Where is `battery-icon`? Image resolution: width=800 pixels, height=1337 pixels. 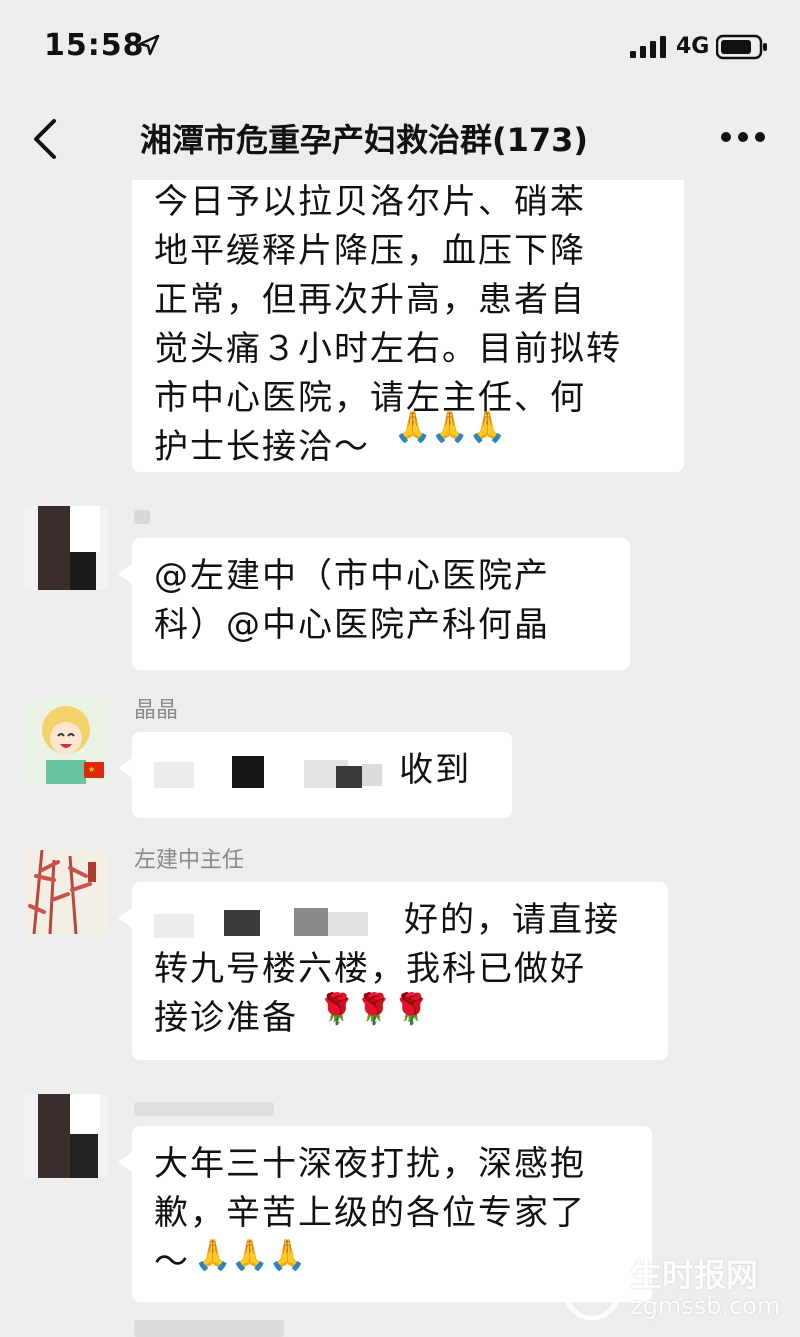
battery-icon is located at coordinates (741, 47).